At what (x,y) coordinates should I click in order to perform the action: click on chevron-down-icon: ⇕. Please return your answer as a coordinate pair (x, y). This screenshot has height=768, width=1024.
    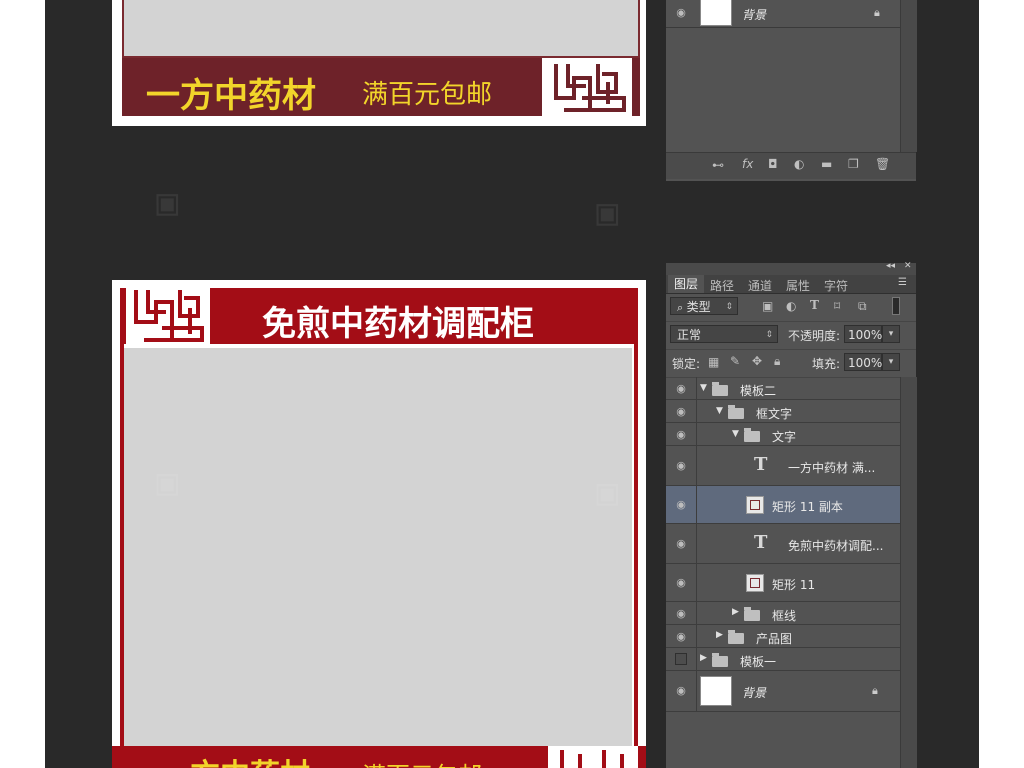
    Looking at the image, I should click on (769, 335).